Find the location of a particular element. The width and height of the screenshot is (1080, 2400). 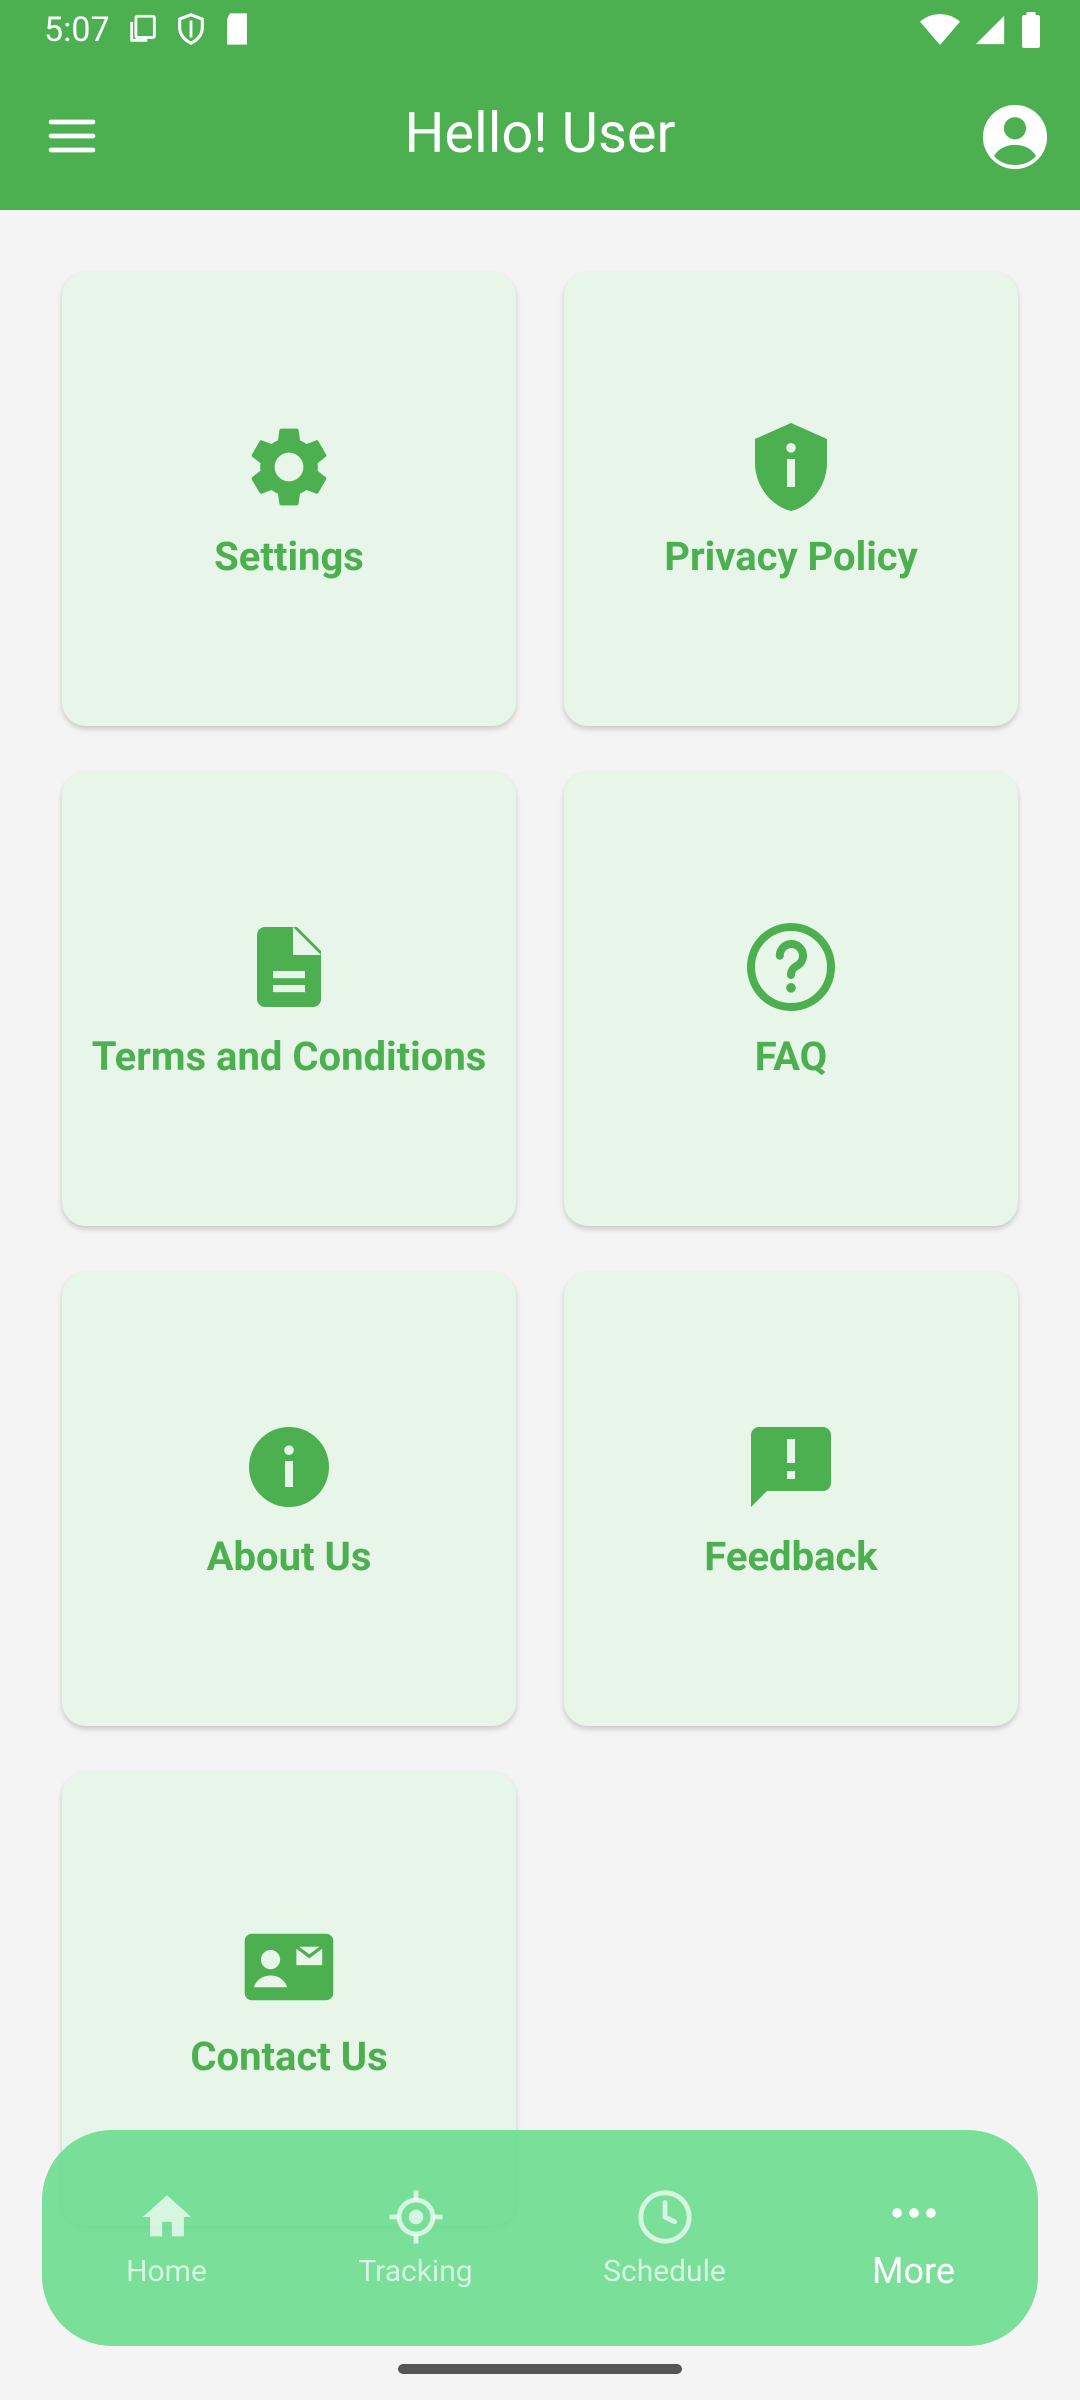

gesture-home-indicator is located at coordinates (540, 2369).